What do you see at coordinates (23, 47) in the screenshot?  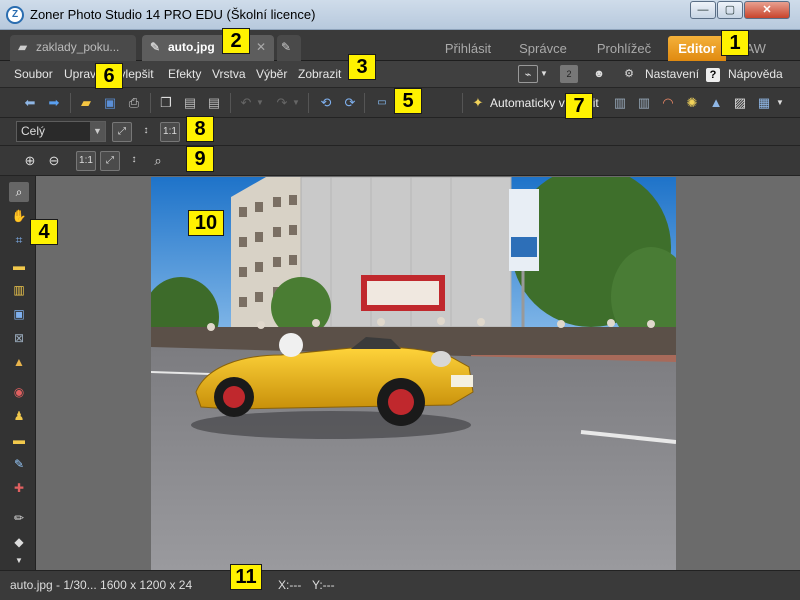 I see `folder-icon: ▰` at bounding box center [23, 47].